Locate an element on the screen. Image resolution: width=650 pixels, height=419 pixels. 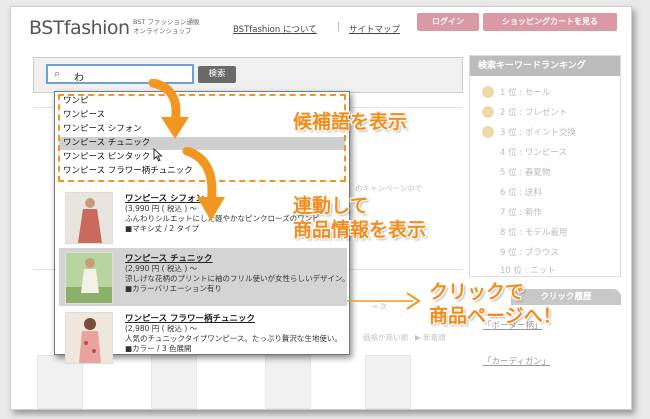
product-photo-tunic is located at coordinates (89, 278).